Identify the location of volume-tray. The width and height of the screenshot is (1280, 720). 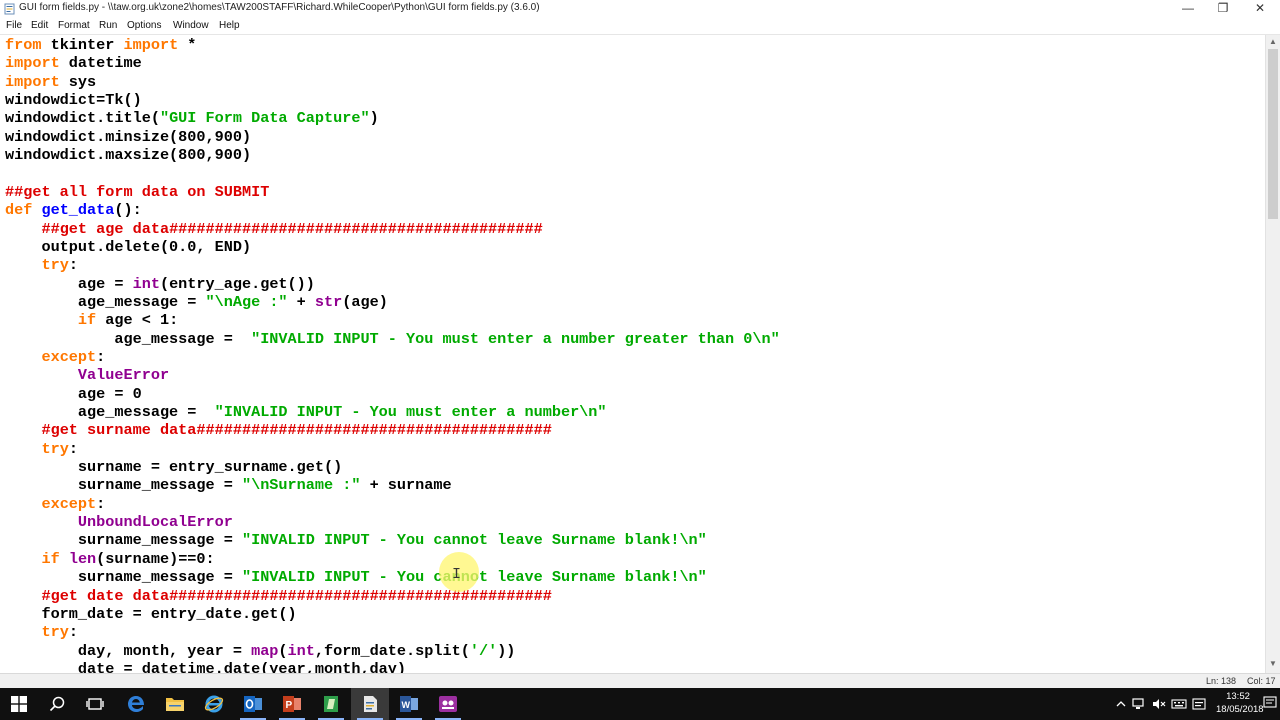
(1159, 704).